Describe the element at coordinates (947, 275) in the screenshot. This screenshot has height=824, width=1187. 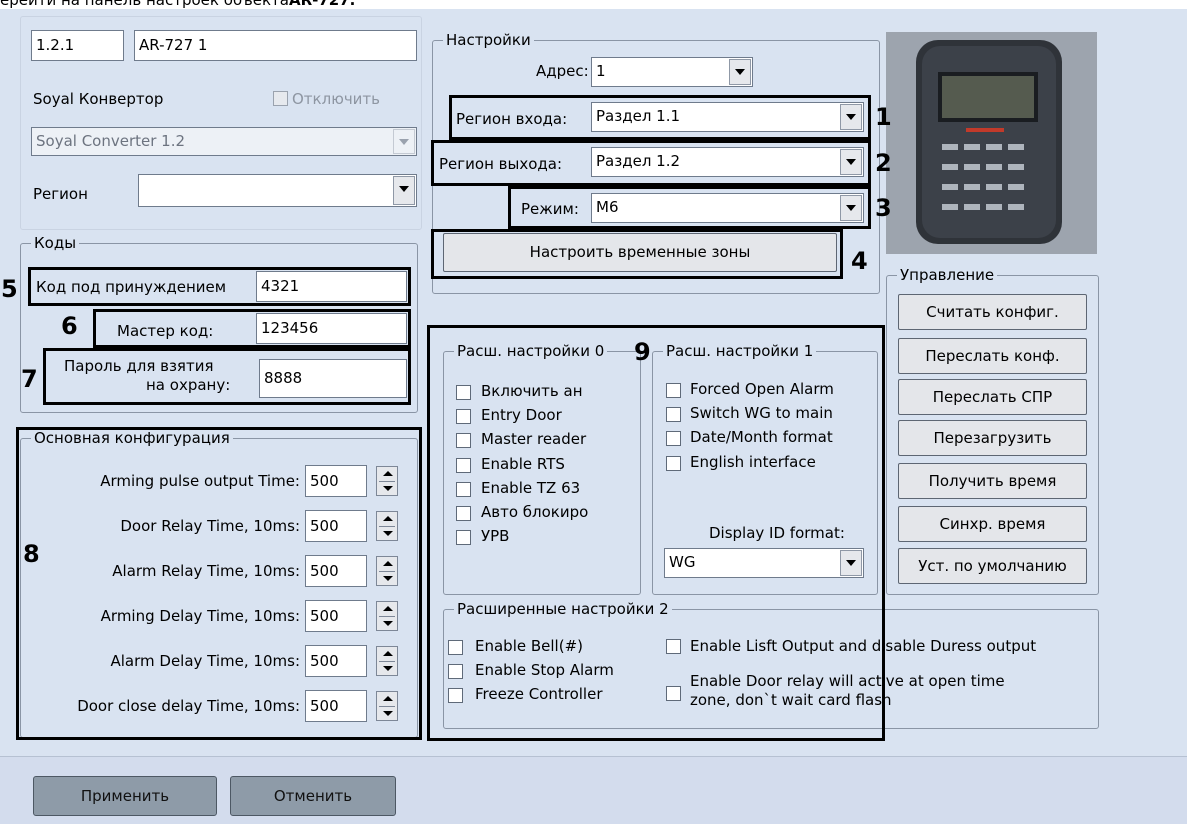
I see `control-legend: Управление` at that location.